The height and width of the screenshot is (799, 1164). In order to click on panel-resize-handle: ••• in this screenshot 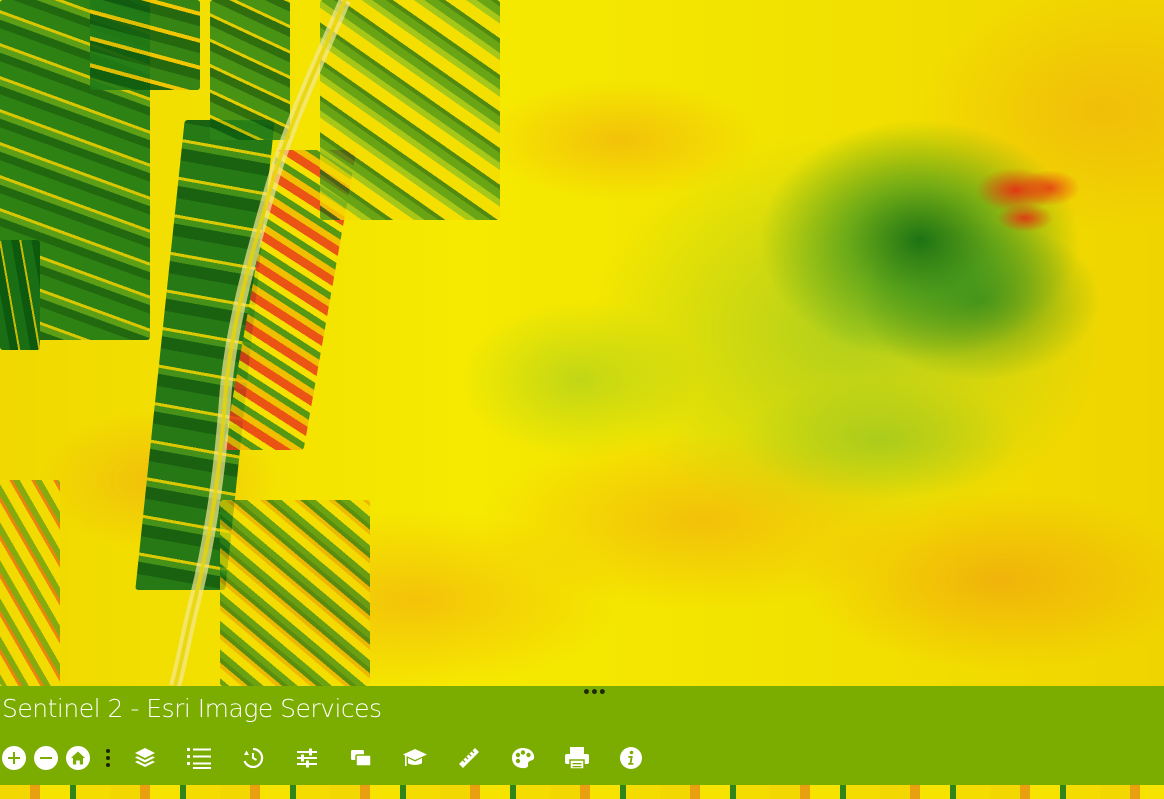, I will do `click(594, 693)`.